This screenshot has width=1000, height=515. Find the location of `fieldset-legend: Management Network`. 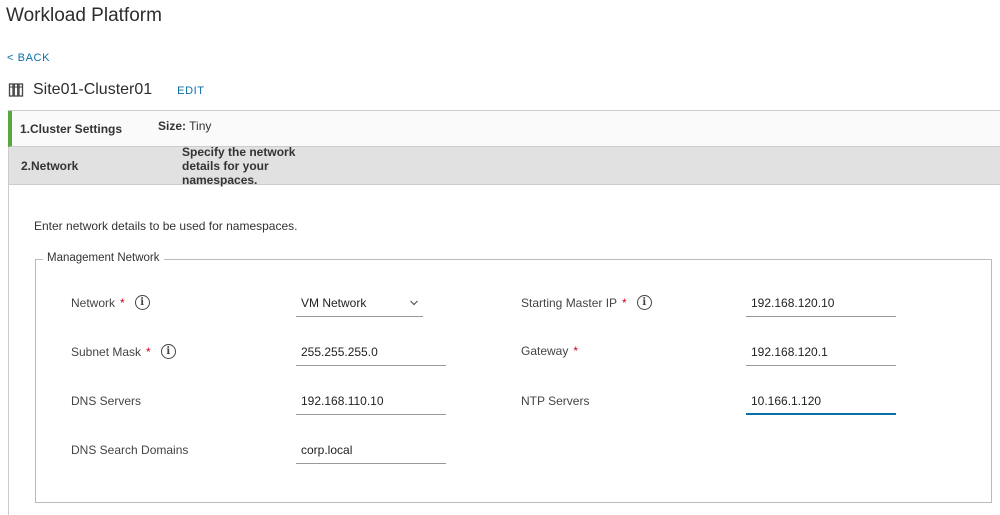

fieldset-legend: Management Network is located at coordinates (103, 258).